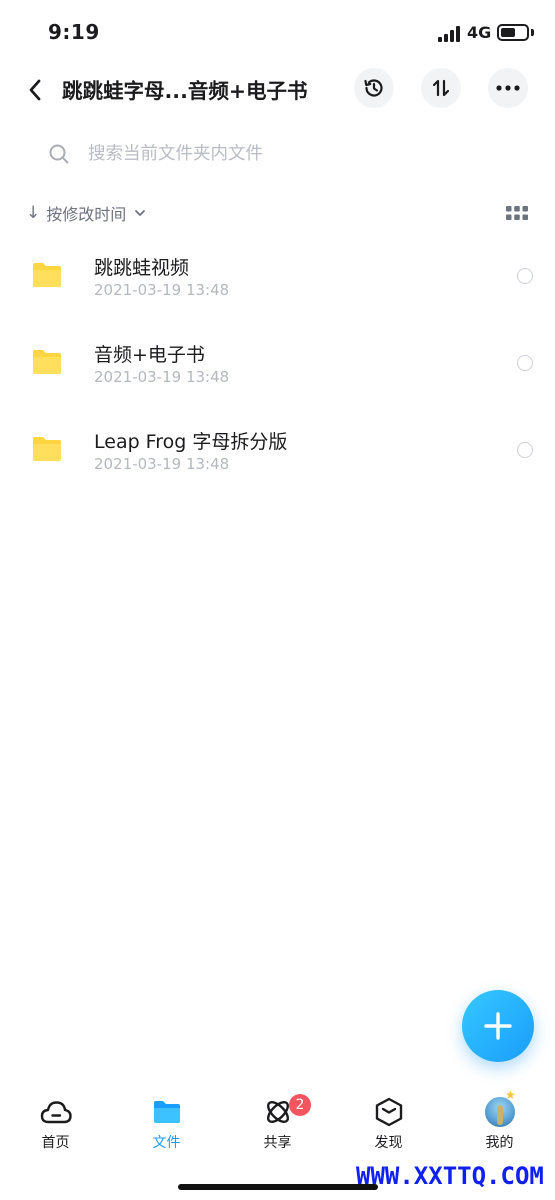 This screenshot has height=1200, width=555. Describe the element at coordinates (388, 1143) in the screenshot. I see `tab-label: 发现` at that location.